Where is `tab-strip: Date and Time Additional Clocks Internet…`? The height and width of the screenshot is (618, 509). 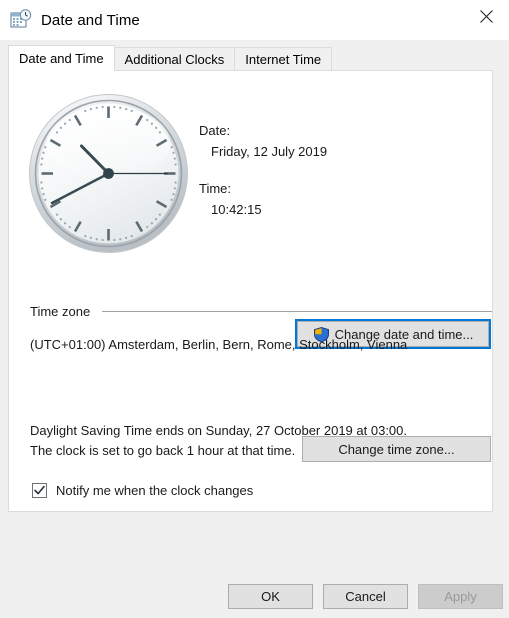
tab-strip: Date and Time Additional Clocks Internet… is located at coordinates (254, 55).